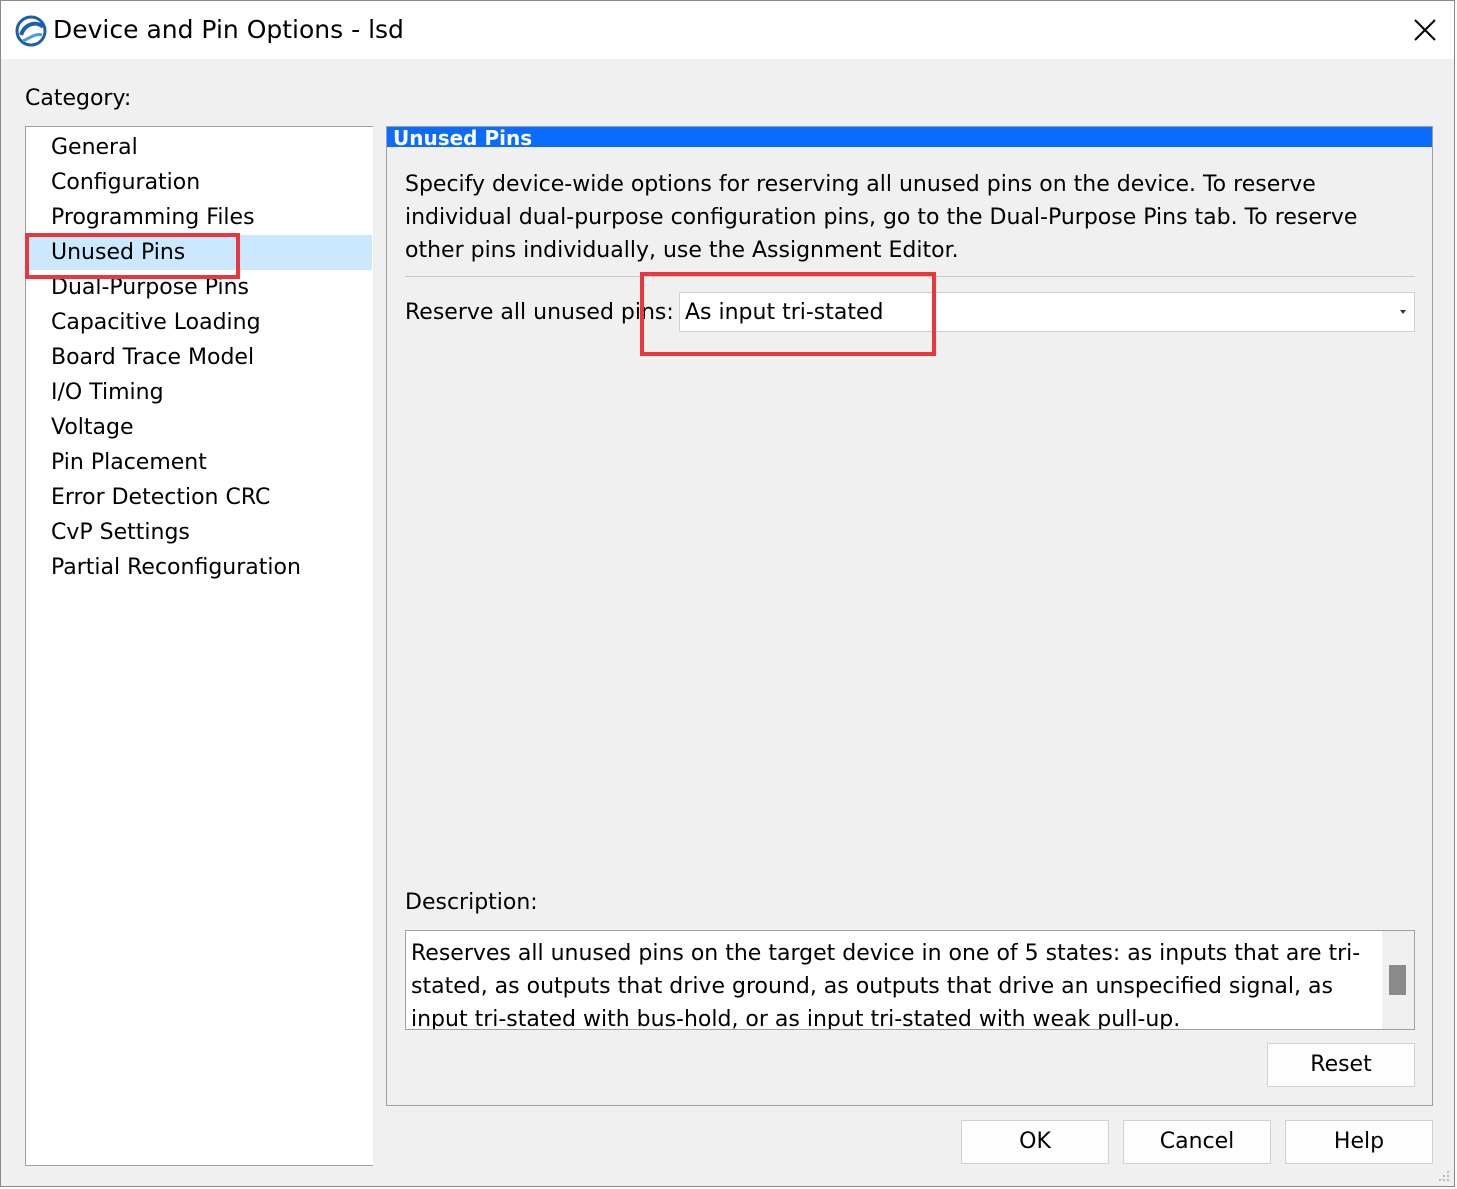  What do you see at coordinates (199, 182) in the screenshot?
I see `category-item-configuration: Configuration` at bounding box center [199, 182].